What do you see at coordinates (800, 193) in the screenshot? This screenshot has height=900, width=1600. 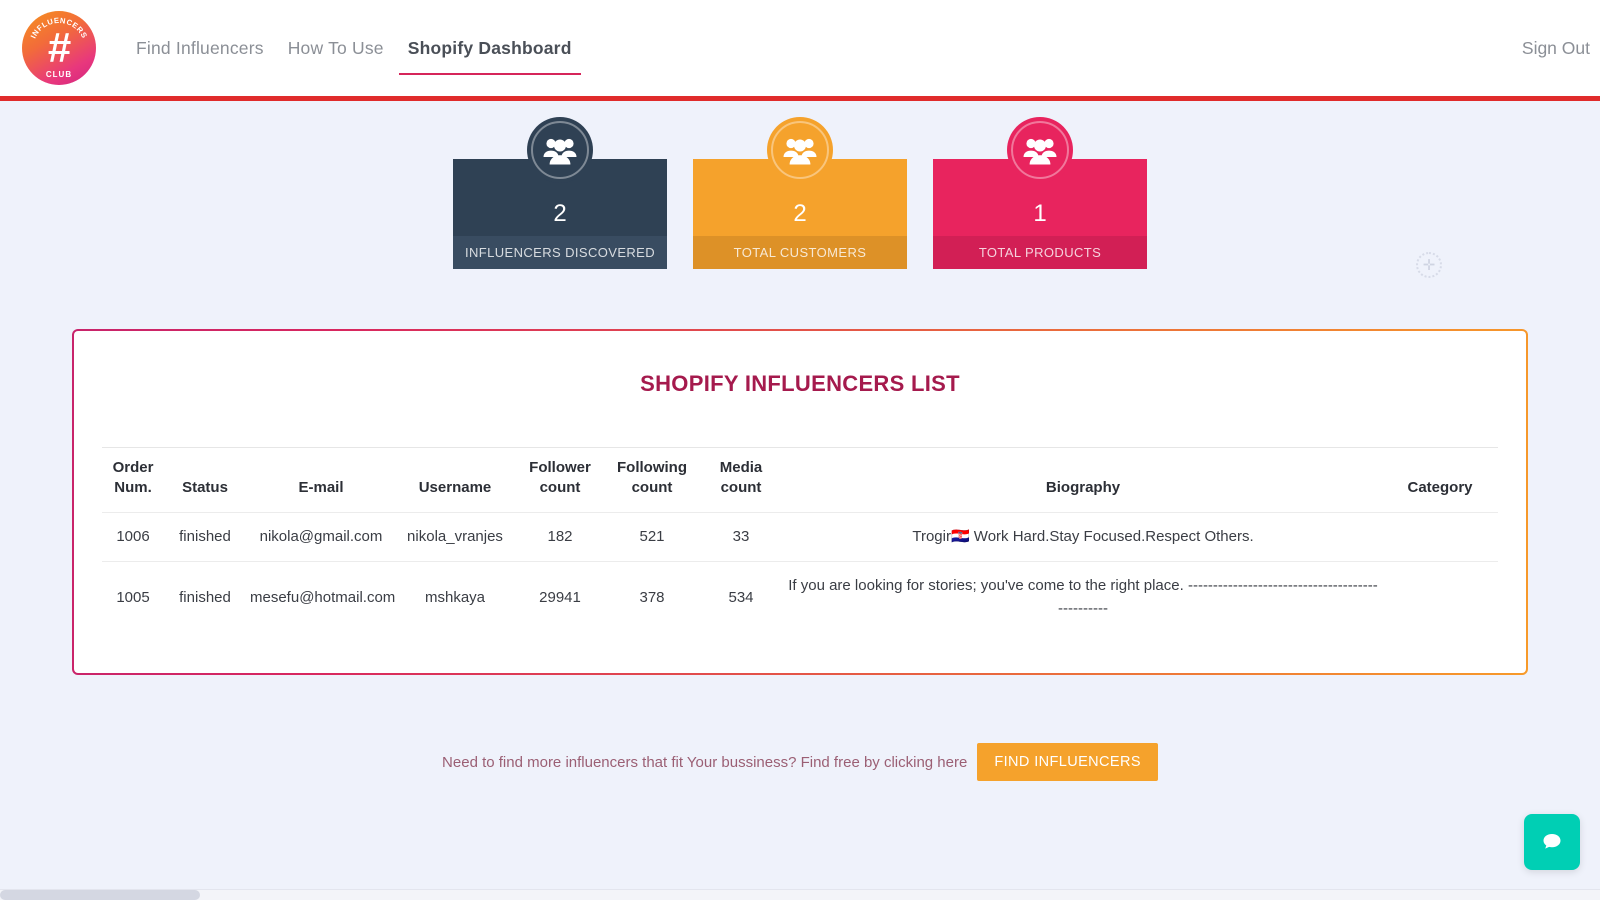 I see `stat-card-total-customers: 2 TOTAL CUSTOMERS` at bounding box center [800, 193].